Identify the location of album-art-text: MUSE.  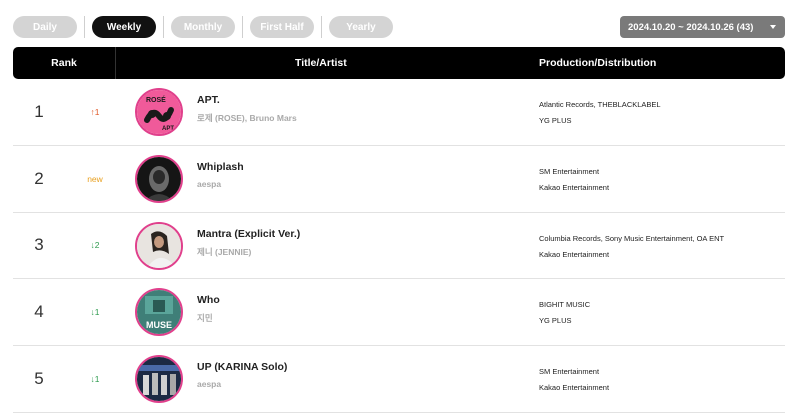
(159, 325).